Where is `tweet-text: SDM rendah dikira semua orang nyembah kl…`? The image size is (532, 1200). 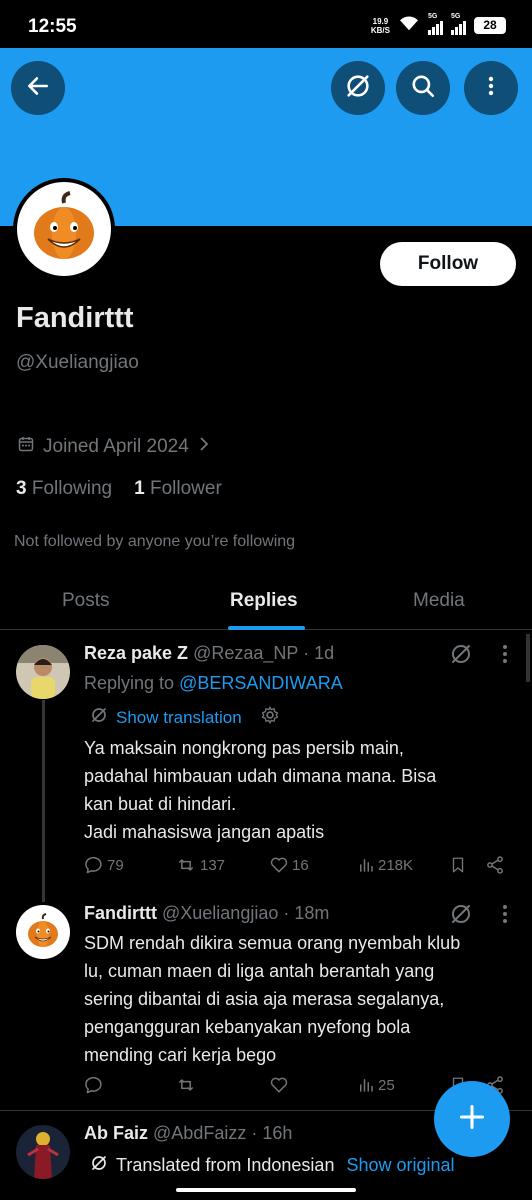
tweet-text: SDM rendah dikira semua orang nyembah kl… is located at coordinates (272, 999).